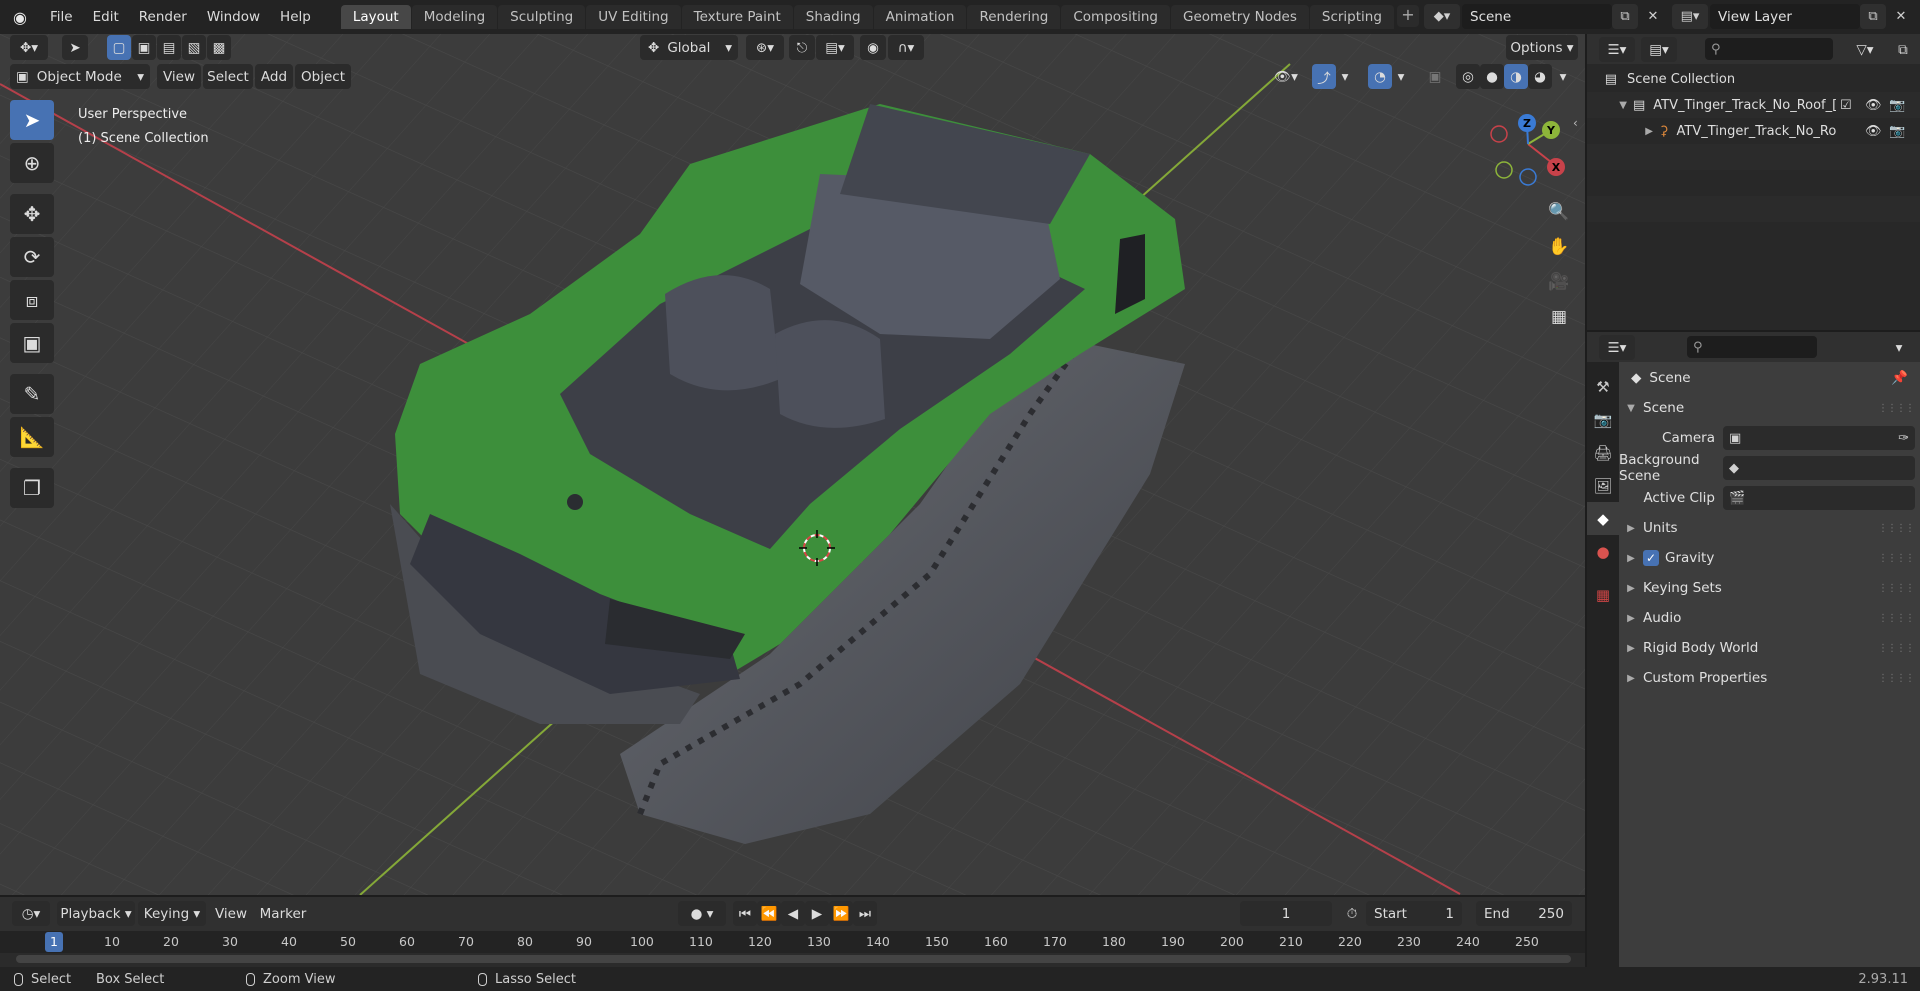 The width and height of the screenshot is (1920, 991). I want to click on audio-section: ▶ Audio ⋮⋮⋮⋮, so click(1769, 618).